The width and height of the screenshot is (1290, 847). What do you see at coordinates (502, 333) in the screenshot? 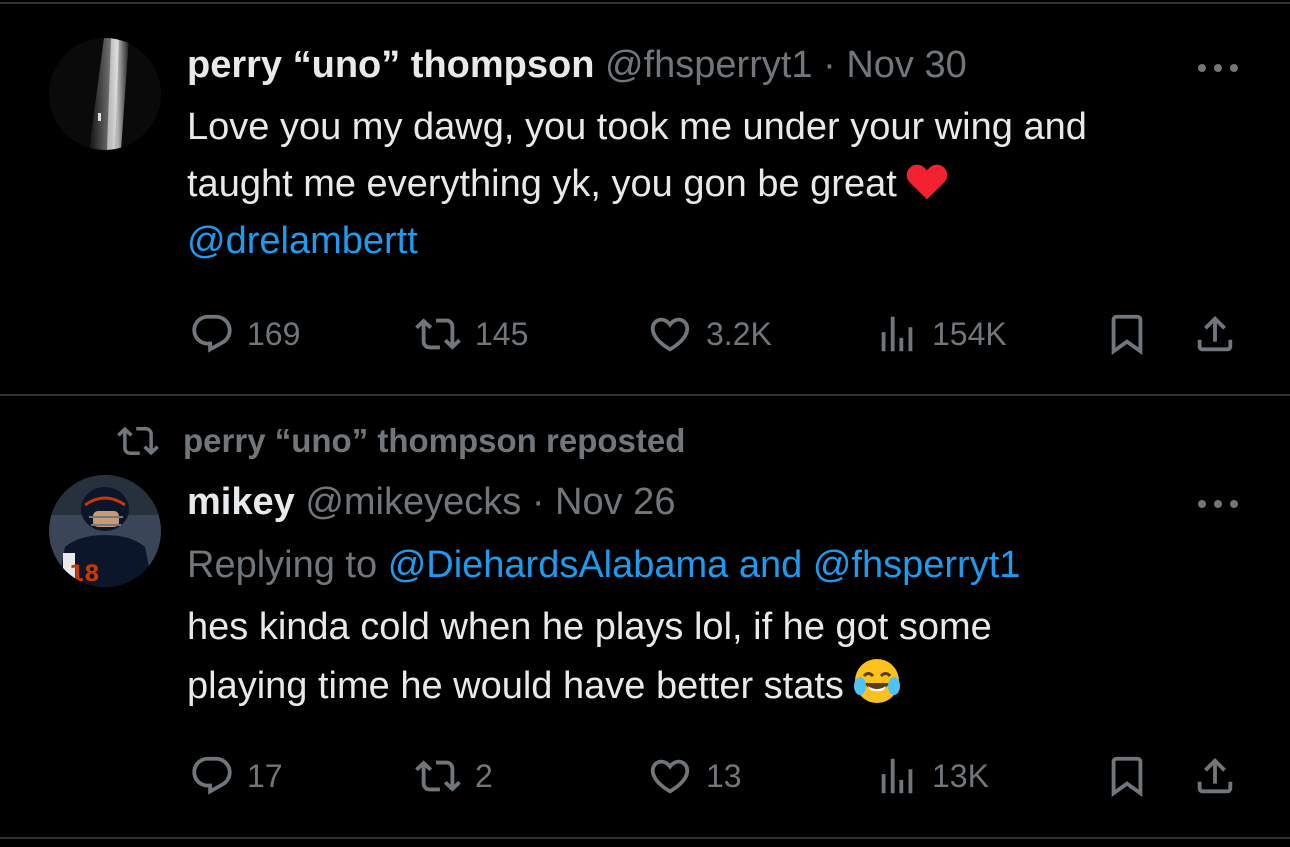
I see `repost-count: 145` at bounding box center [502, 333].